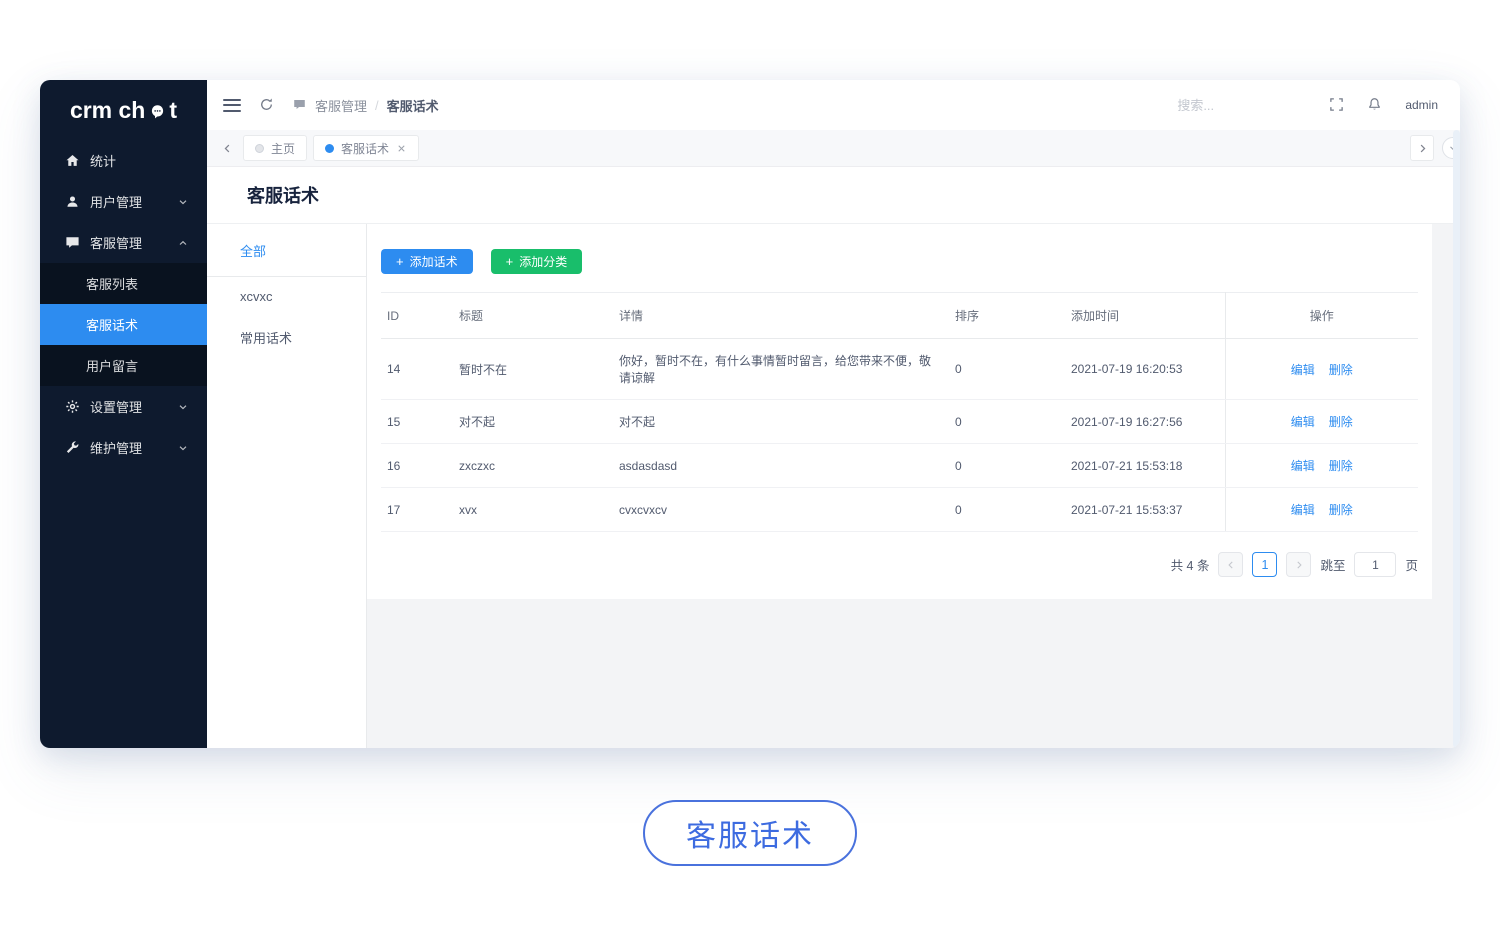 The image size is (1500, 952). I want to click on sidebar-item-stats: 统计, so click(123, 160).